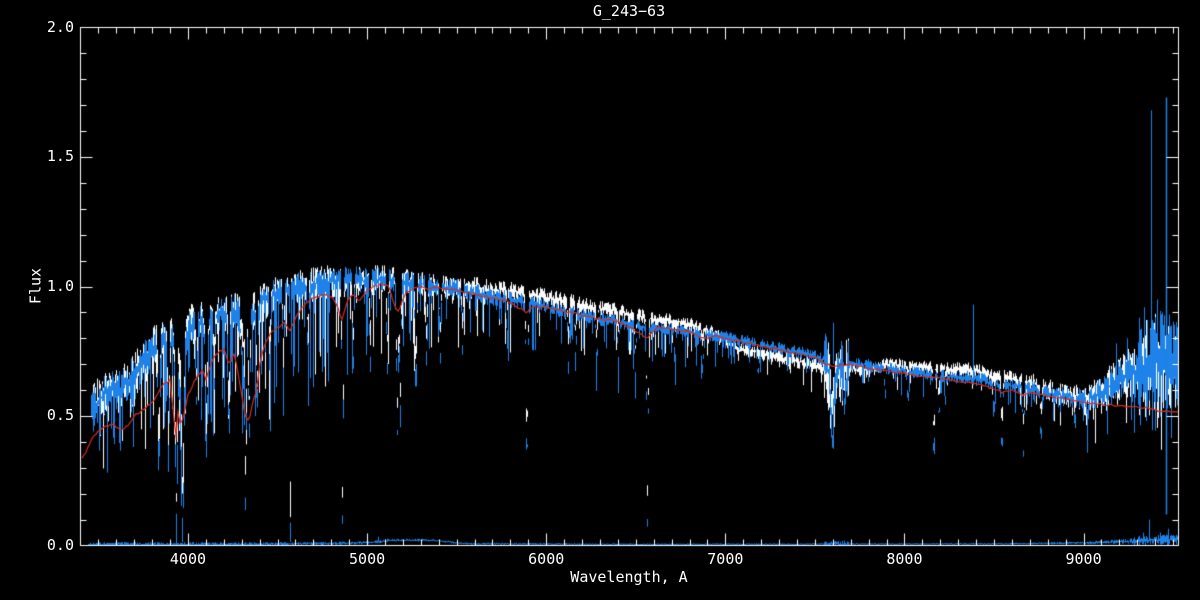  What do you see at coordinates (60, 285) in the screenshot?
I see `y-tick-label: 1.0` at bounding box center [60, 285].